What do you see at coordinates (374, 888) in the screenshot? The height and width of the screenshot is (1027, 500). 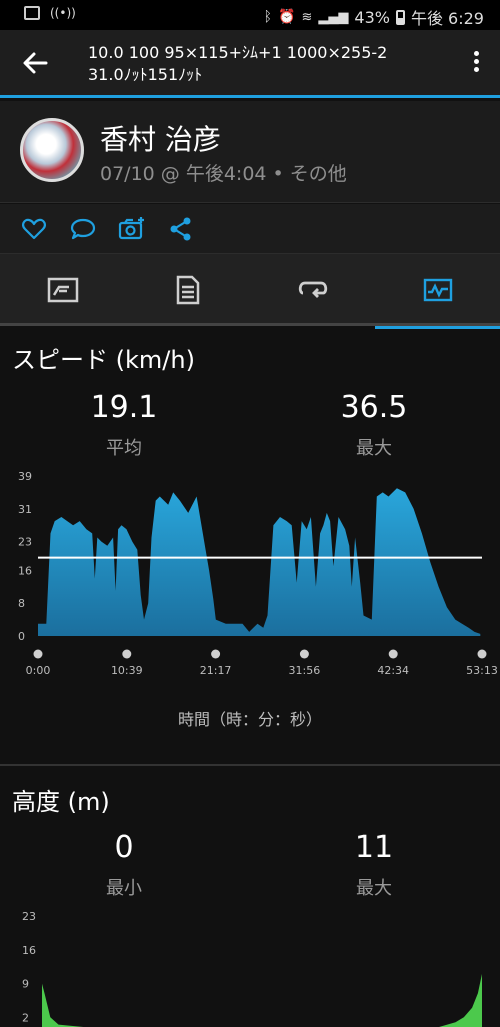 I see `altitude-max-label: 最大` at bounding box center [374, 888].